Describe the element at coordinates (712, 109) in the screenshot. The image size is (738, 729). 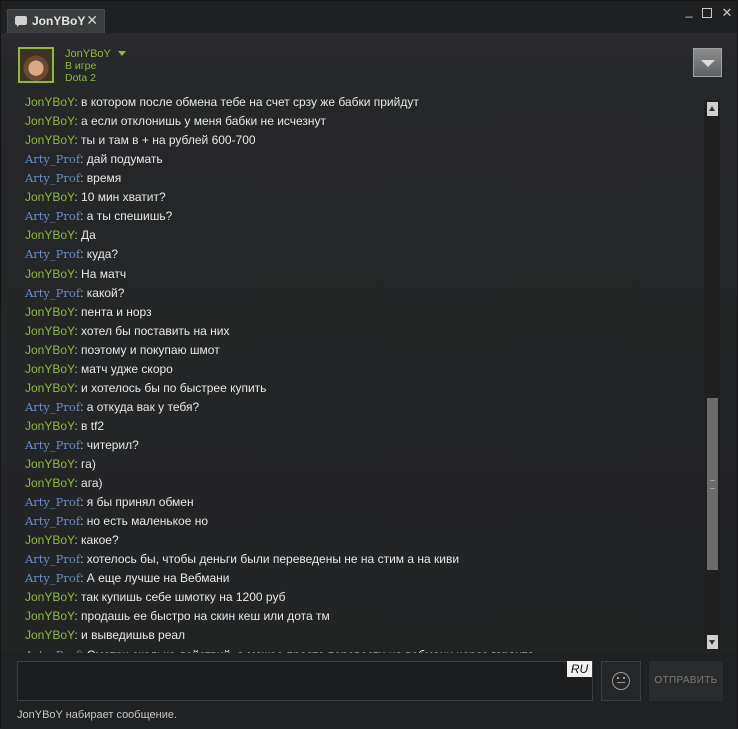
I see `scroll-up-button` at that location.